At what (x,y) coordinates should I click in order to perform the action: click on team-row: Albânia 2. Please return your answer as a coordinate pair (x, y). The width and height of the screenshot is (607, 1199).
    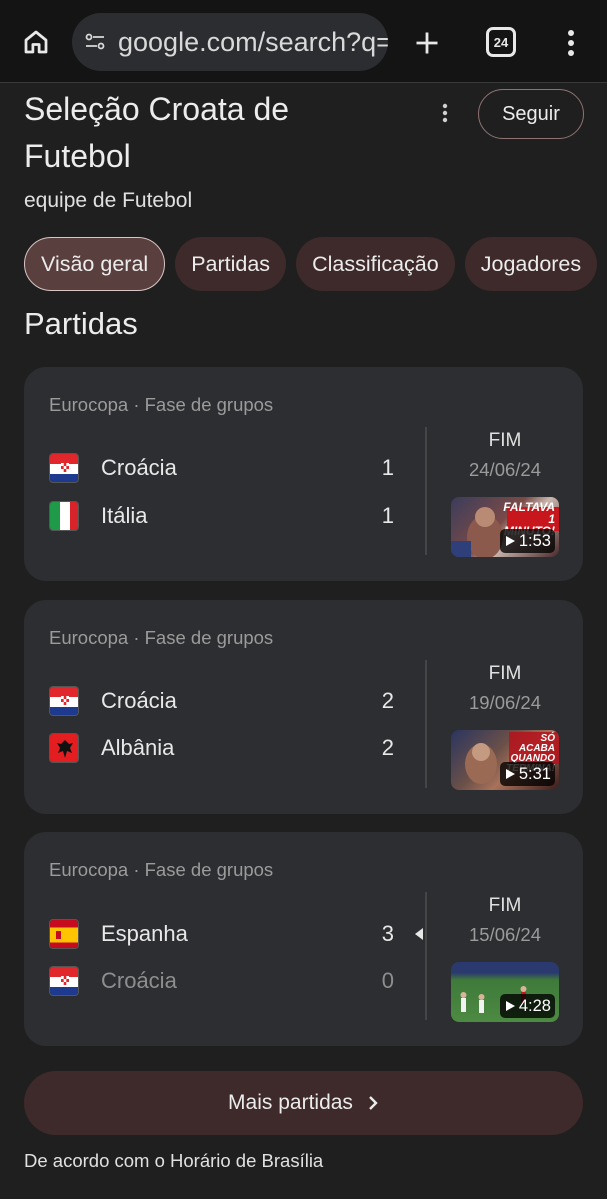
    Looking at the image, I should click on (221, 748).